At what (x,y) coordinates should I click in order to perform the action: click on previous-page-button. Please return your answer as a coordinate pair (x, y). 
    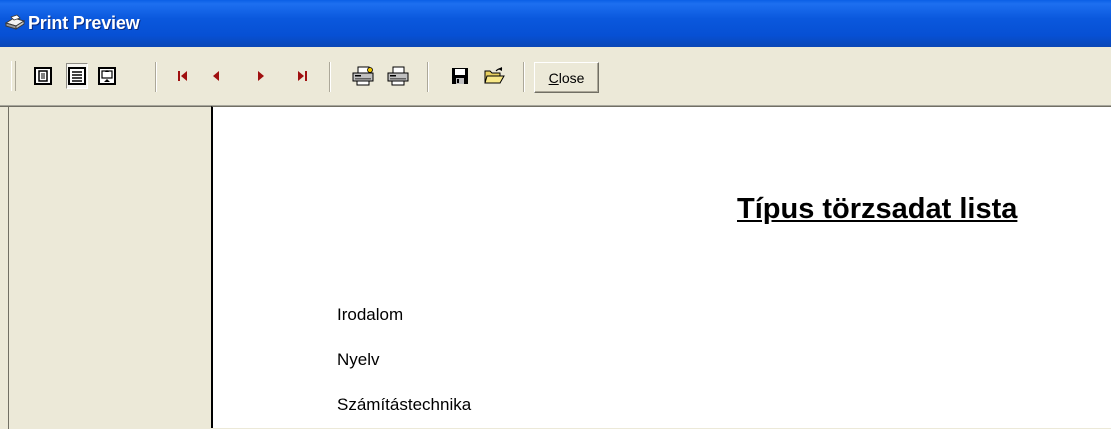
    Looking at the image, I should click on (216, 76).